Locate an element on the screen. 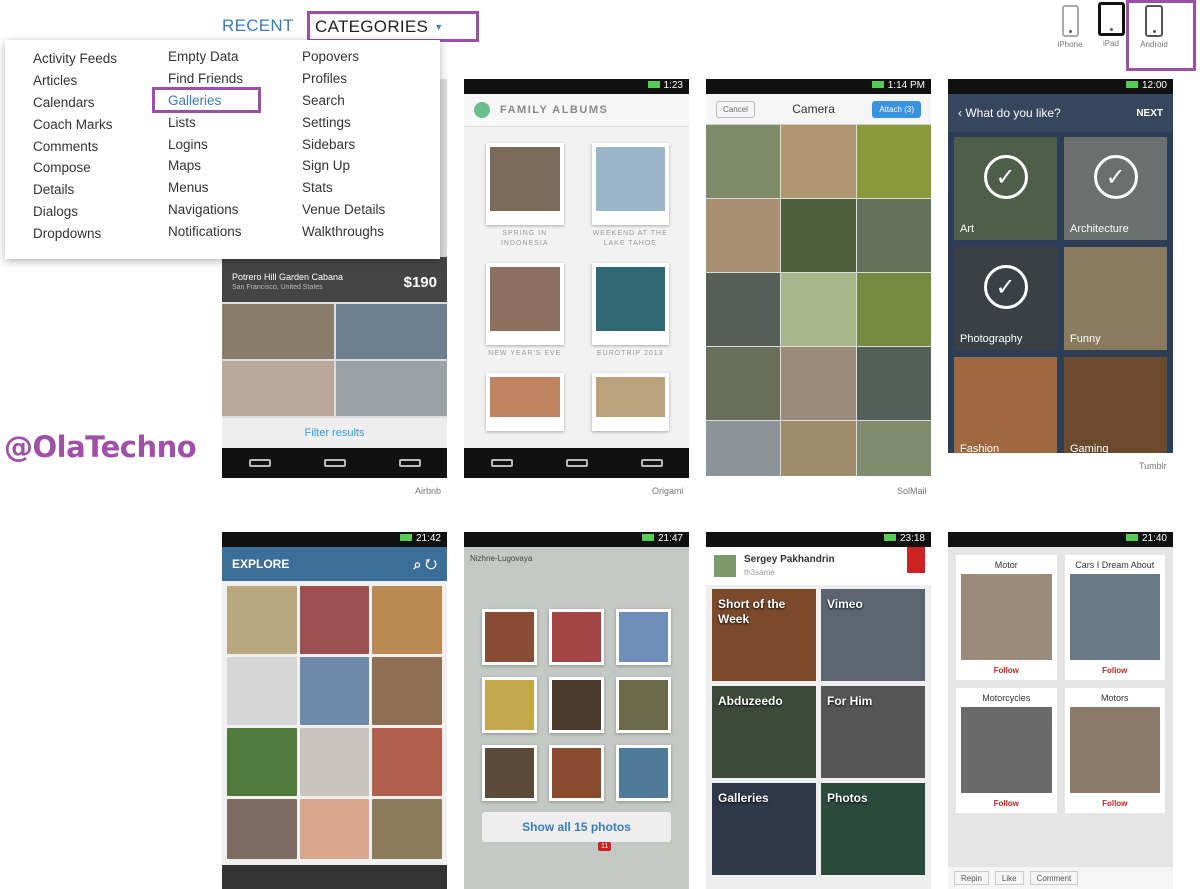 Image resolution: width=1200 pixels, height=889 pixels. menu-item: Walkthroughs is located at coordinates (343, 235).